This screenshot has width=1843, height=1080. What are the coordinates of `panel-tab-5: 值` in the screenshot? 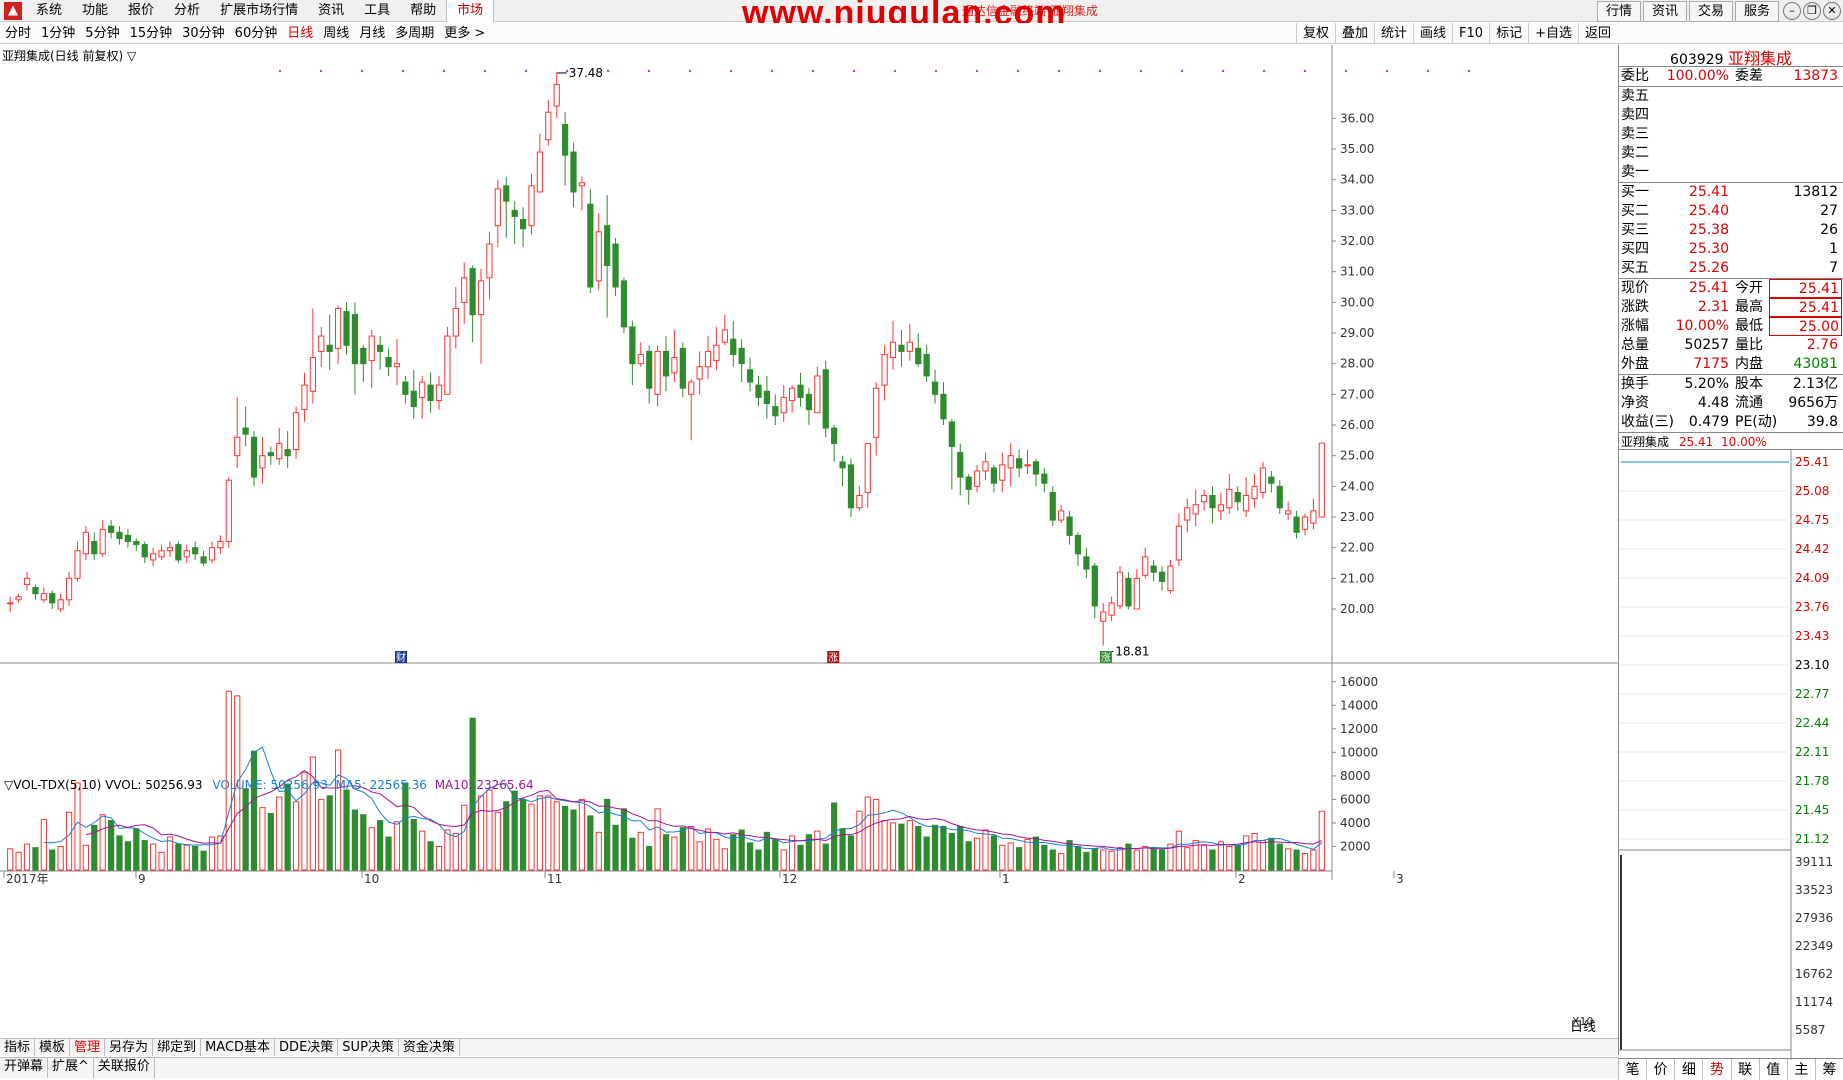 It's located at (1772, 1069).